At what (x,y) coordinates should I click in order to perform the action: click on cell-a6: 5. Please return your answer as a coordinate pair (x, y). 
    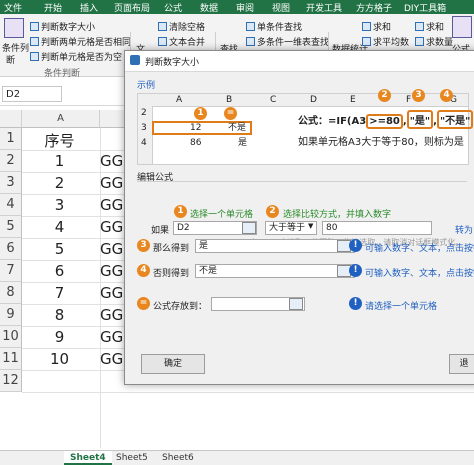
    Looking at the image, I should click on (59, 249).